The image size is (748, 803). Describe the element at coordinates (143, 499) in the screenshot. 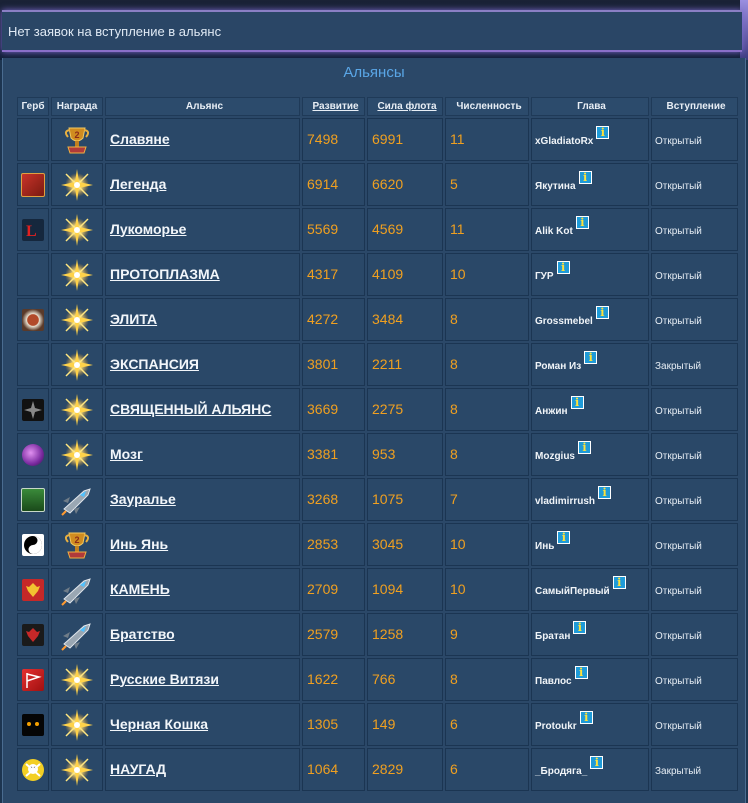

I see `alliance-link: Зауралье` at that location.